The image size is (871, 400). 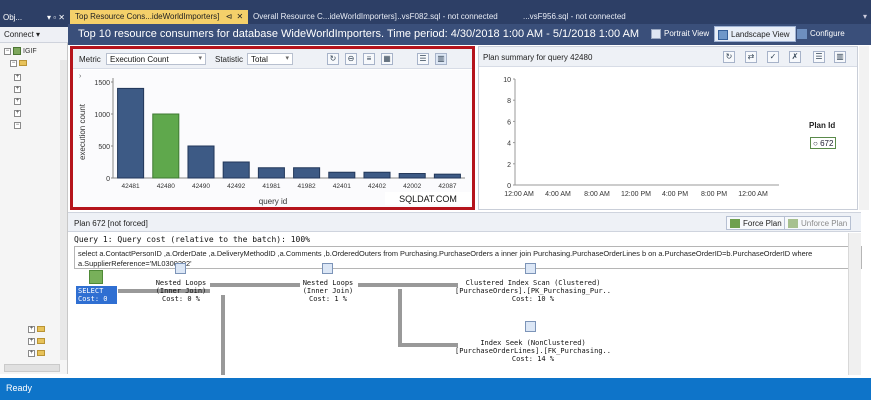 What do you see at coordinates (34, 18) in the screenshot?
I see `object-explorer-header: Obj... ▾ ▫ ✕` at bounding box center [34, 18].